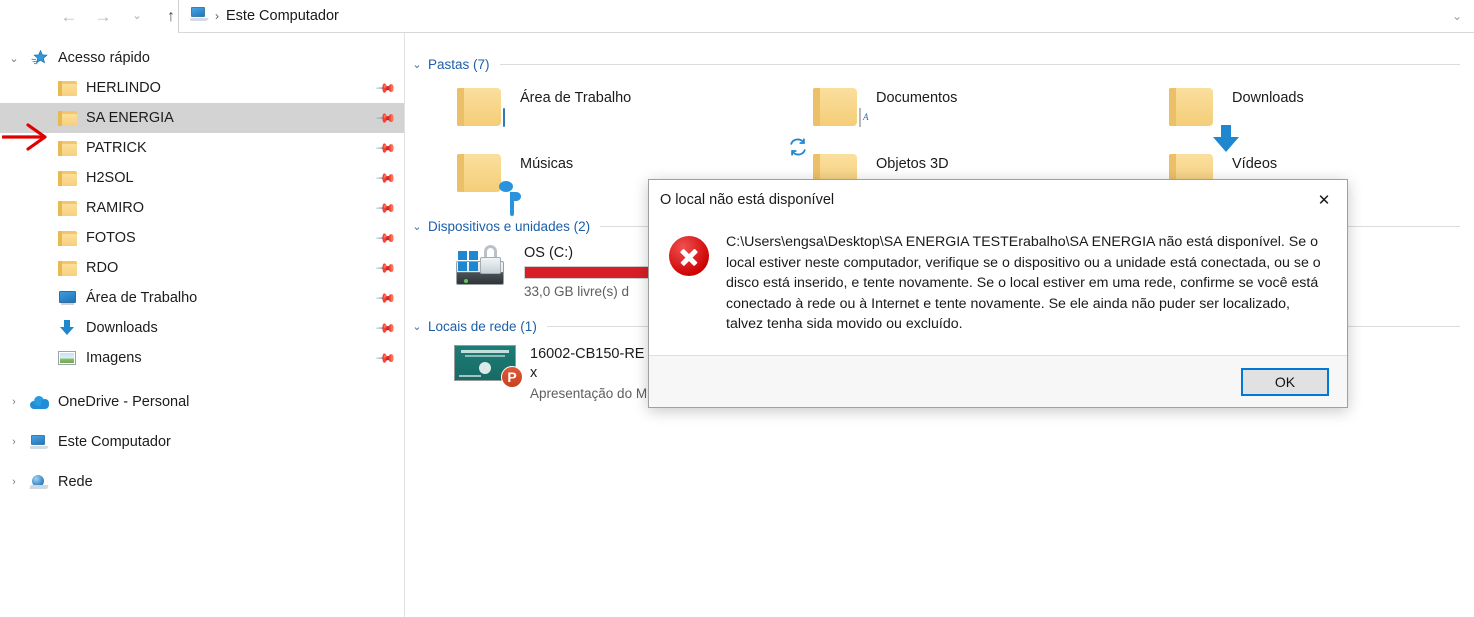  What do you see at coordinates (202, 268) in the screenshot?
I see `sidebar-item-rdo: RDO 📌` at bounding box center [202, 268].